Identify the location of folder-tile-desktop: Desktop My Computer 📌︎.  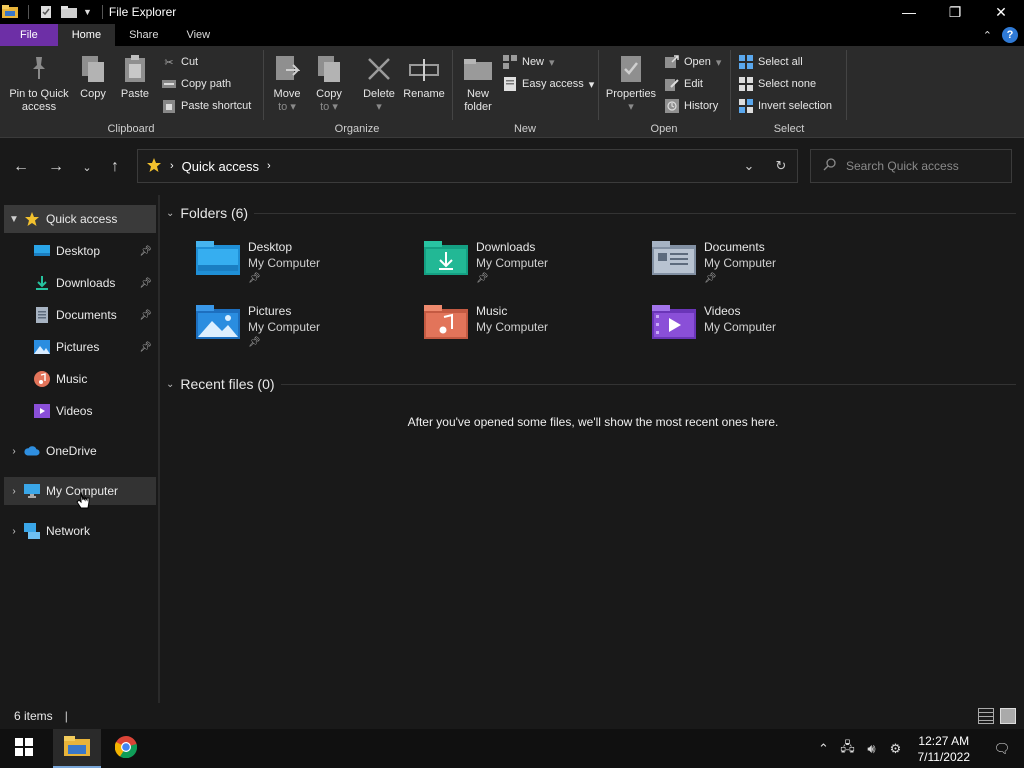
(306, 263).